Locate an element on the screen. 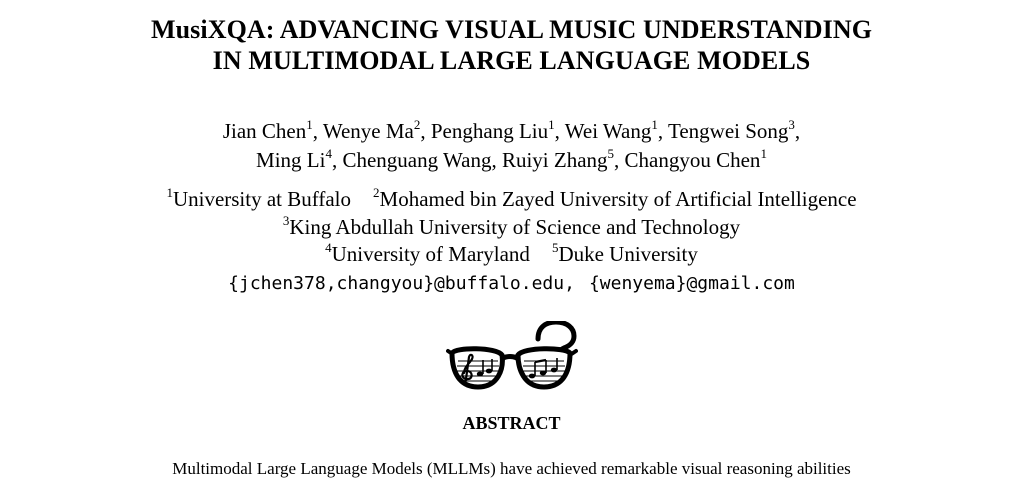 Image resolution: width=1023 pixels, height=486 pixels. author-name: Penghang Liu is located at coordinates (489, 131).